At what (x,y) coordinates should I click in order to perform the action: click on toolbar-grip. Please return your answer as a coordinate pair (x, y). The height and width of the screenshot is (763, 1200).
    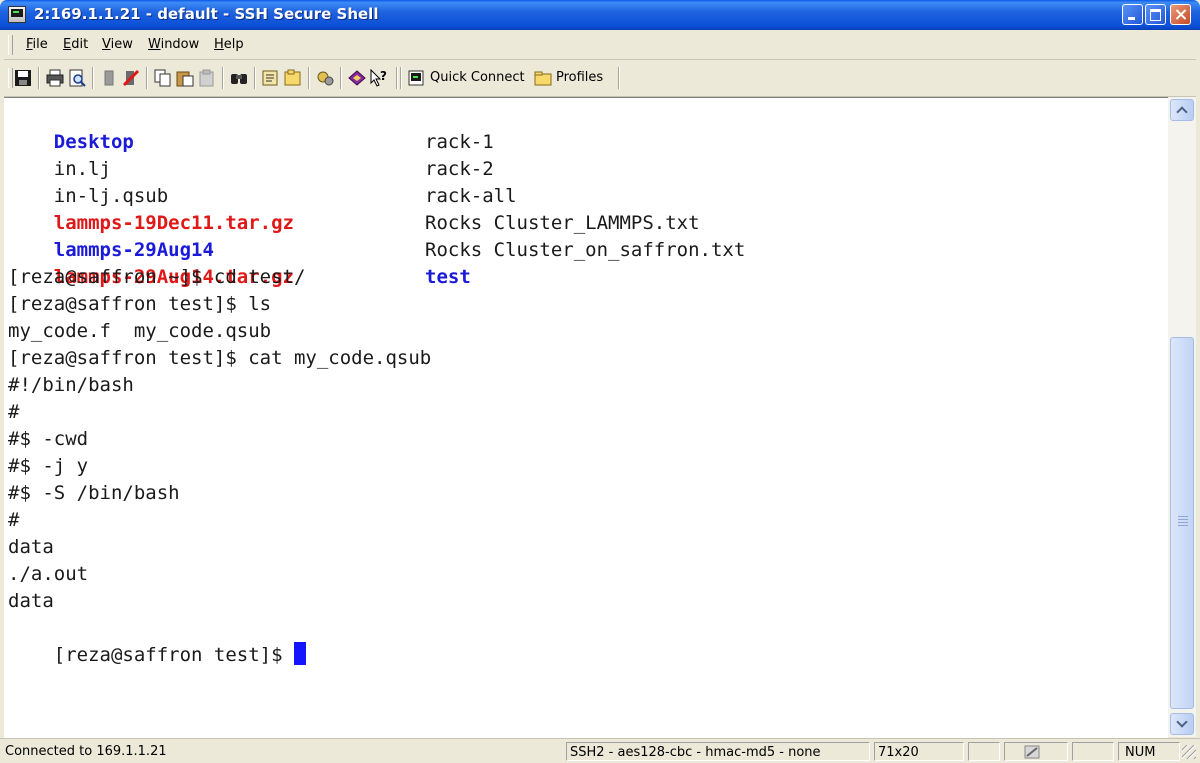
    Looking at the image, I should click on (10, 78).